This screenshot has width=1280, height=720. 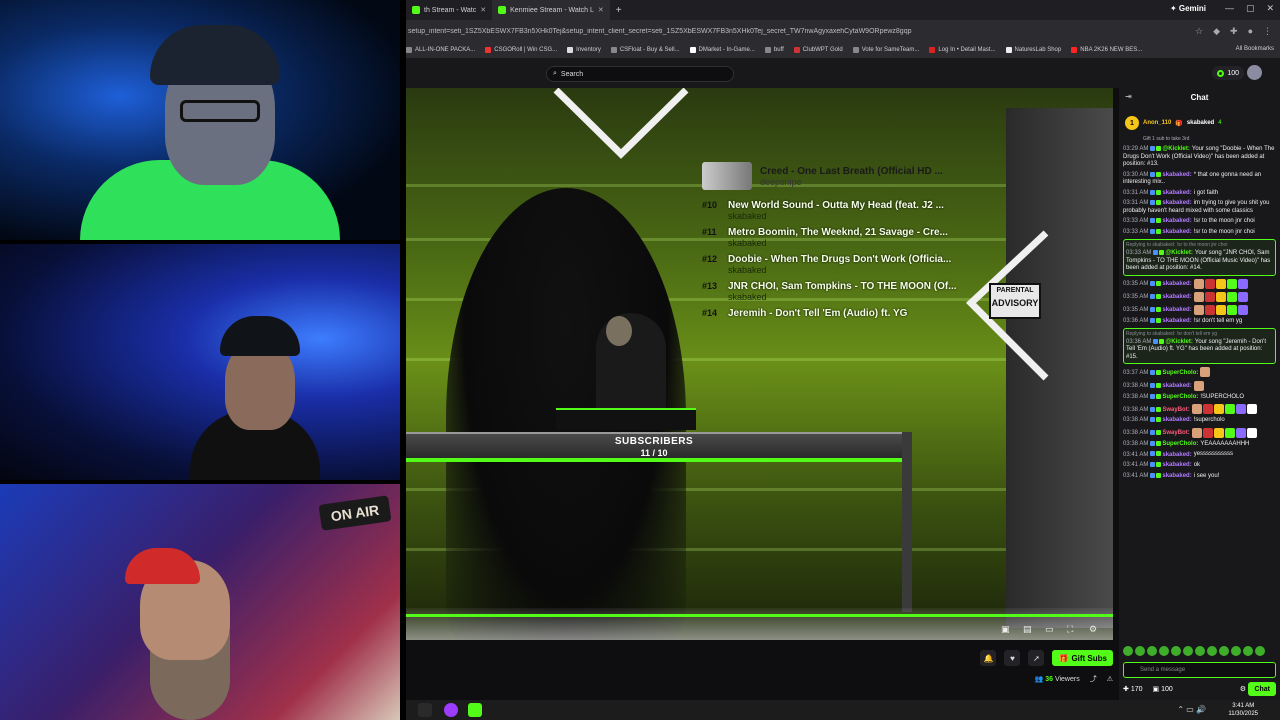 What do you see at coordinates (1036, 658) in the screenshot?
I see `share-arrow-icon: ➚` at bounding box center [1036, 658].